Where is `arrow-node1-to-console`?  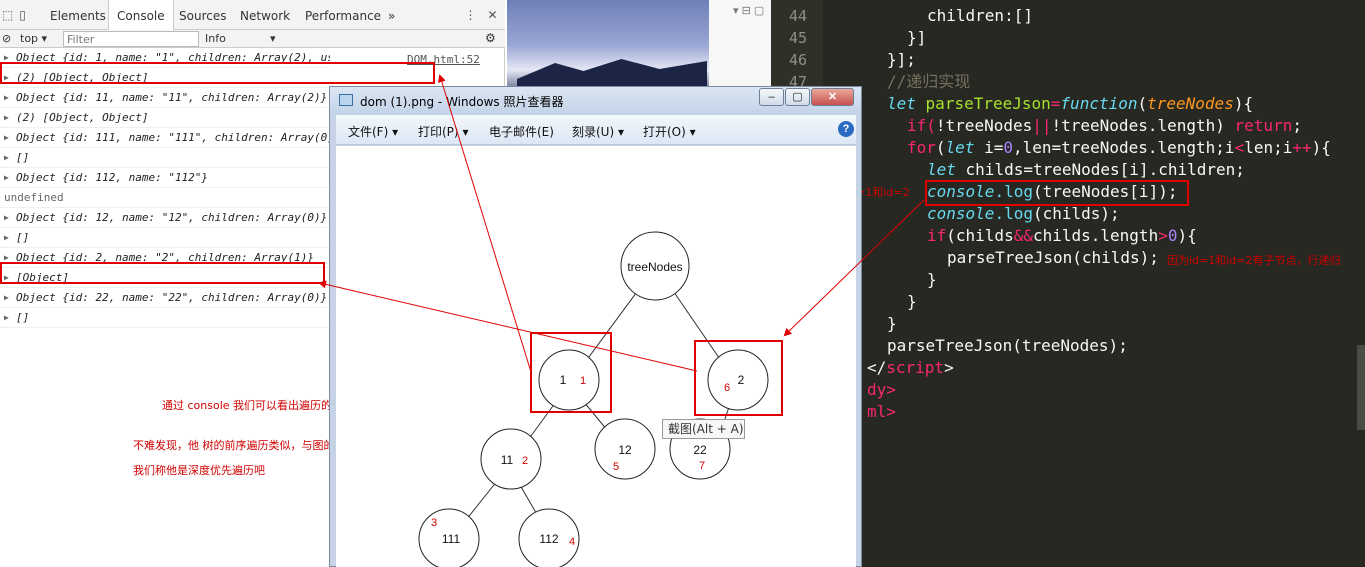
arrow-node1-to-console is located at coordinates (484, 223).